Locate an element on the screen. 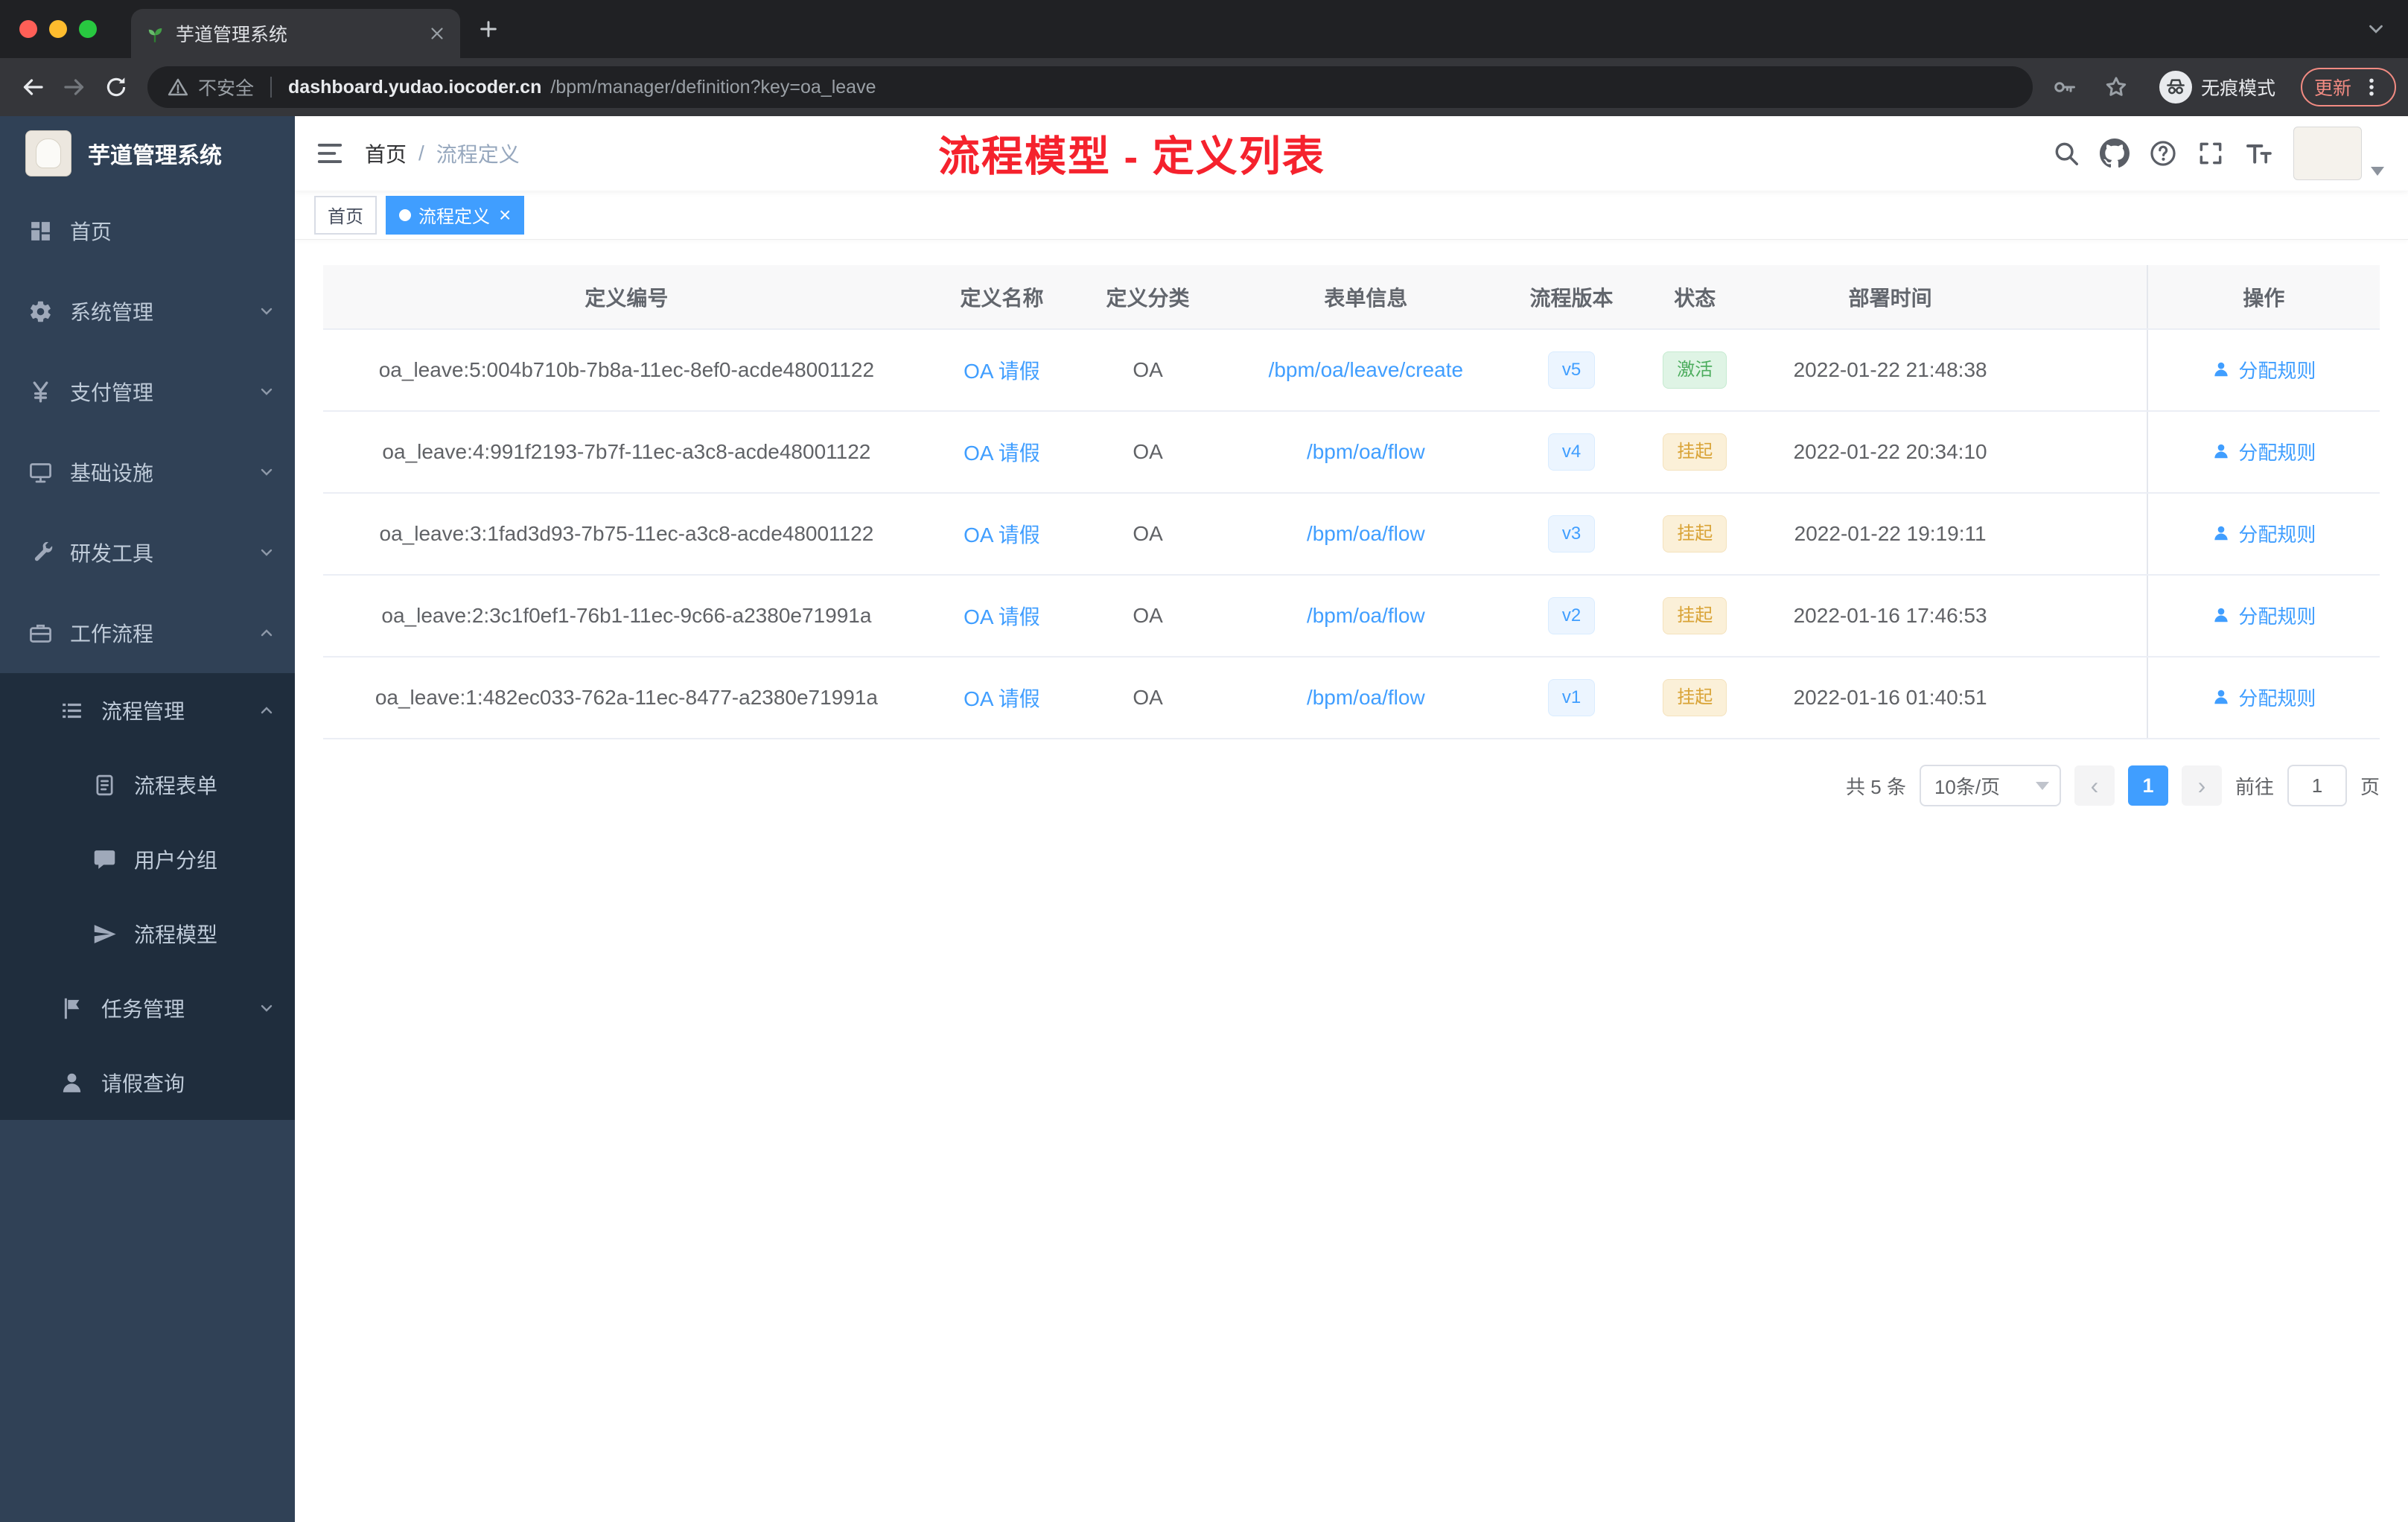 The image size is (2408, 1522). prev-page-button: ‹ is located at coordinates (2094, 785).